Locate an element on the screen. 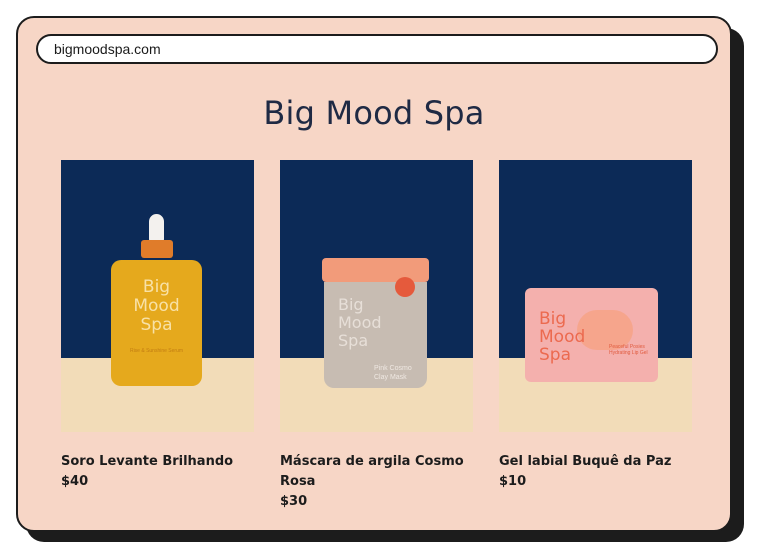 The height and width of the screenshot is (560, 760). address-bar: bigmoodspa.com is located at coordinates (377, 49).